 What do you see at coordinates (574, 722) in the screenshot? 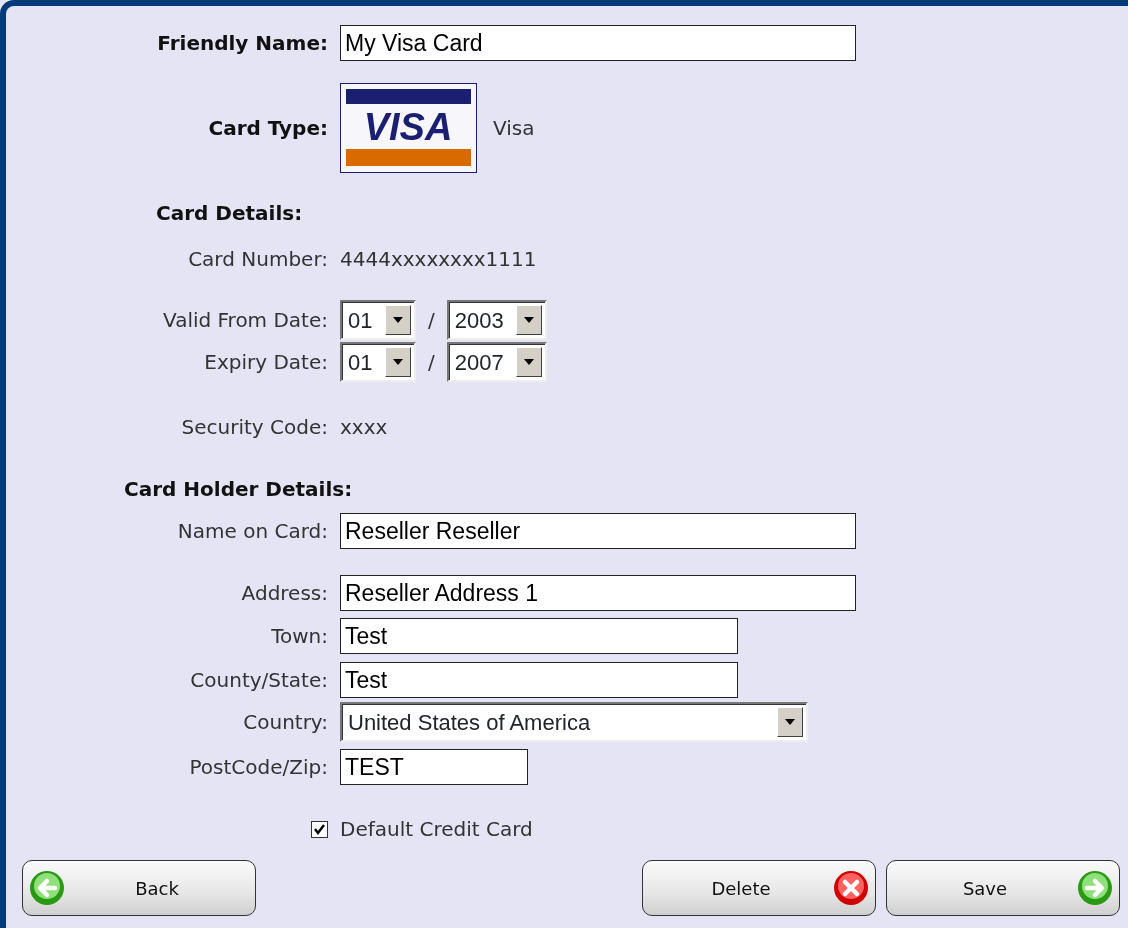
I see `country-dropdown: United States of America` at bounding box center [574, 722].